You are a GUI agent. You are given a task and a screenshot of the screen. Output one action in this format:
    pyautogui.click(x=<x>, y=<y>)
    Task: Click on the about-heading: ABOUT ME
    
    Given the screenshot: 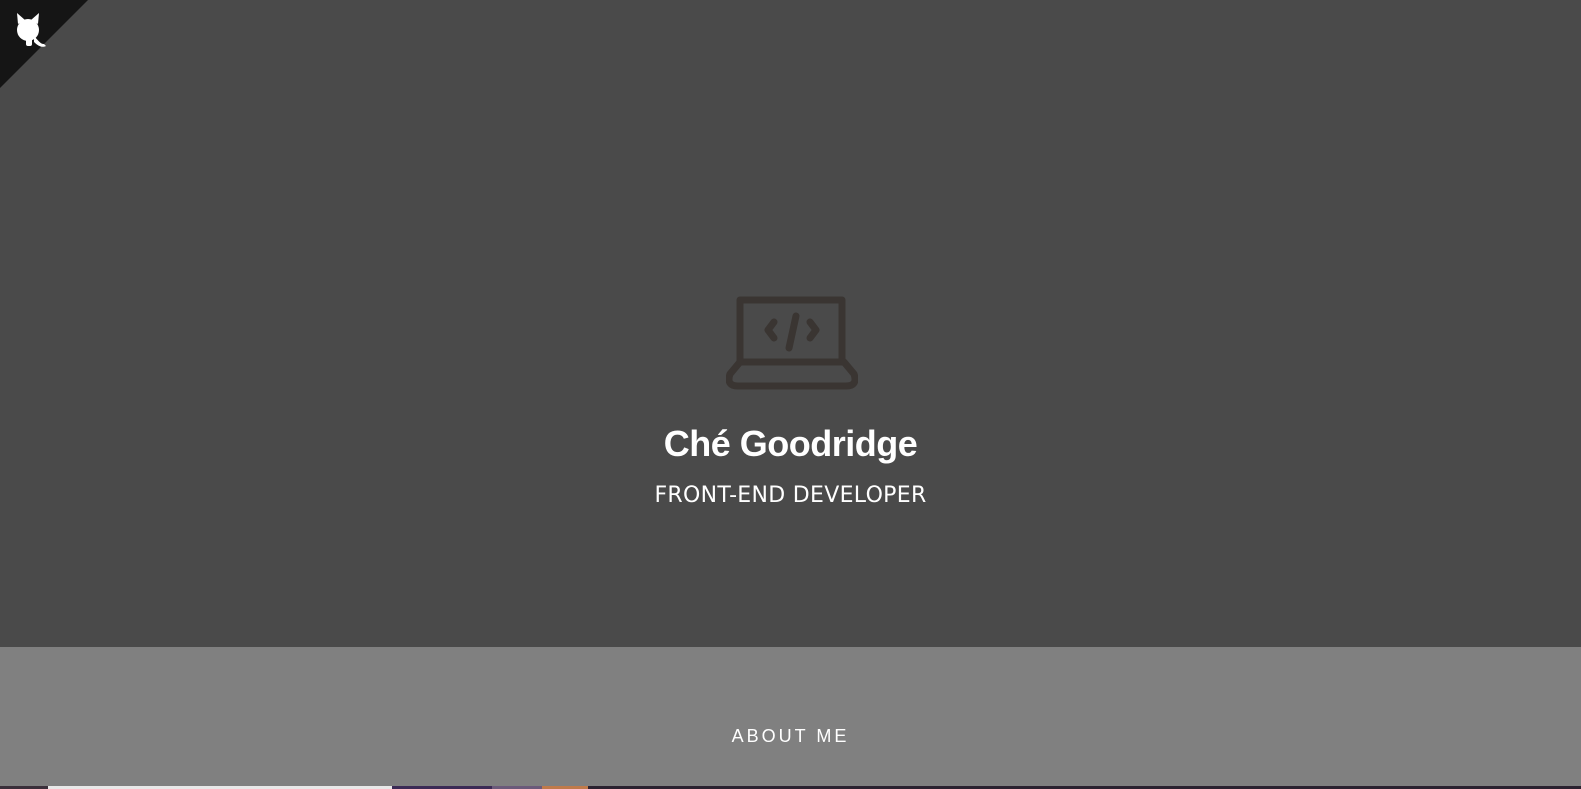 What is the action you would take?
    pyautogui.click(x=790, y=736)
    